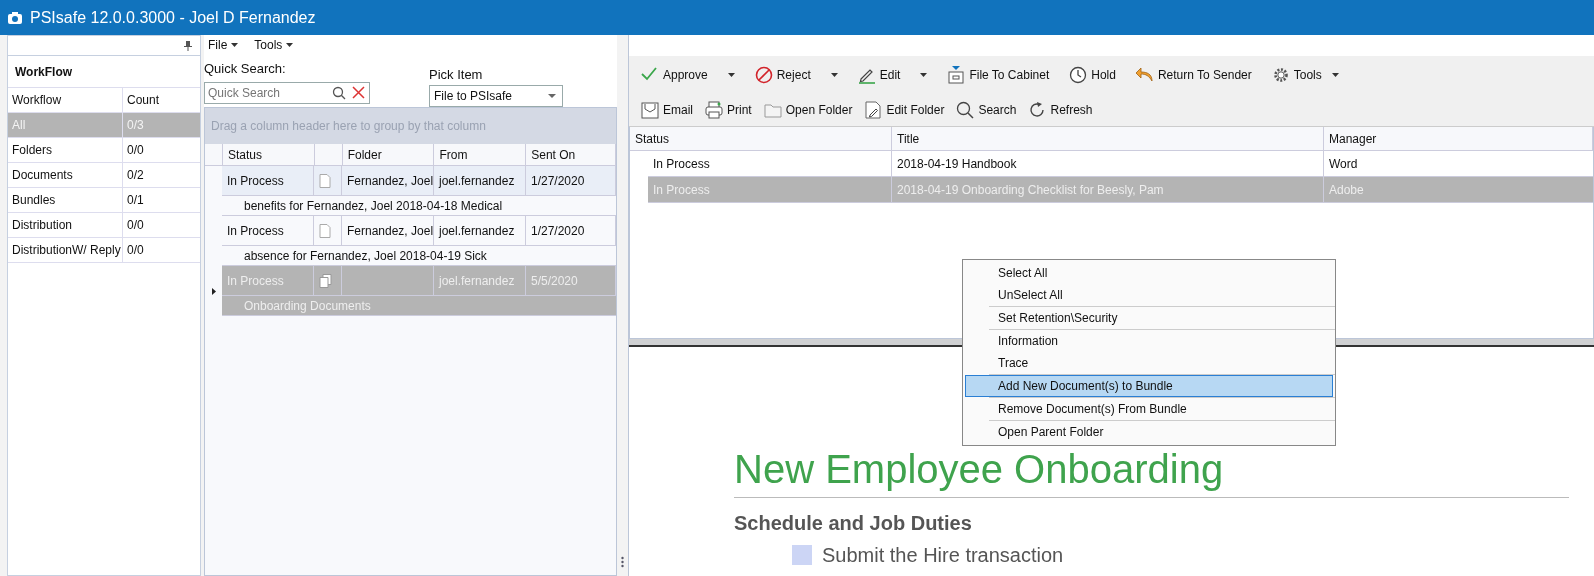 This screenshot has height=576, width=1594. Describe the element at coordinates (104, 200) in the screenshot. I see `workflow-row: Bundles 0/1` at that location.